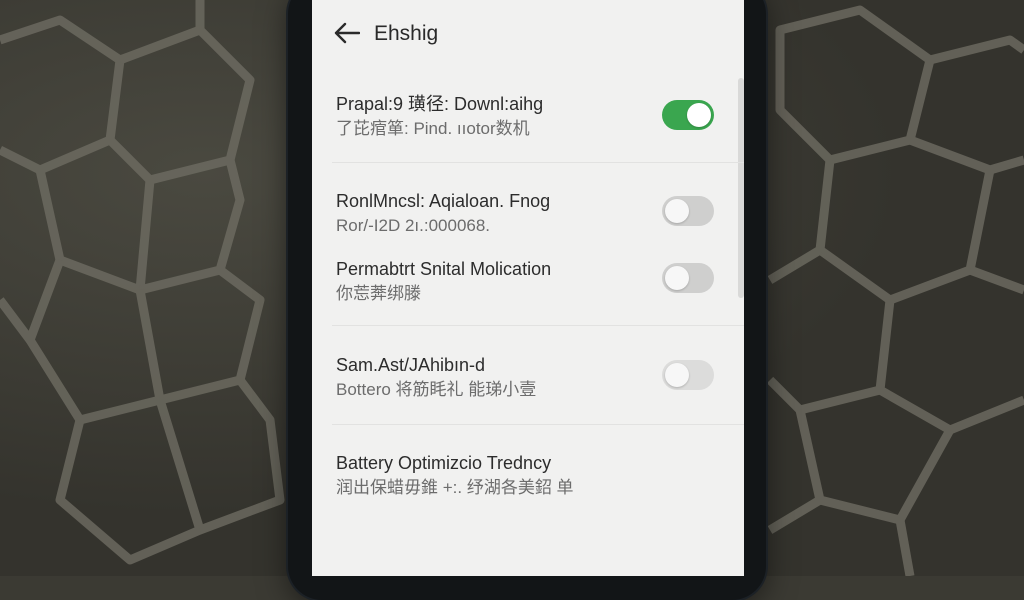 This screenshot has width=1024, height=600. I want to click on back-button, so click(347, 35).